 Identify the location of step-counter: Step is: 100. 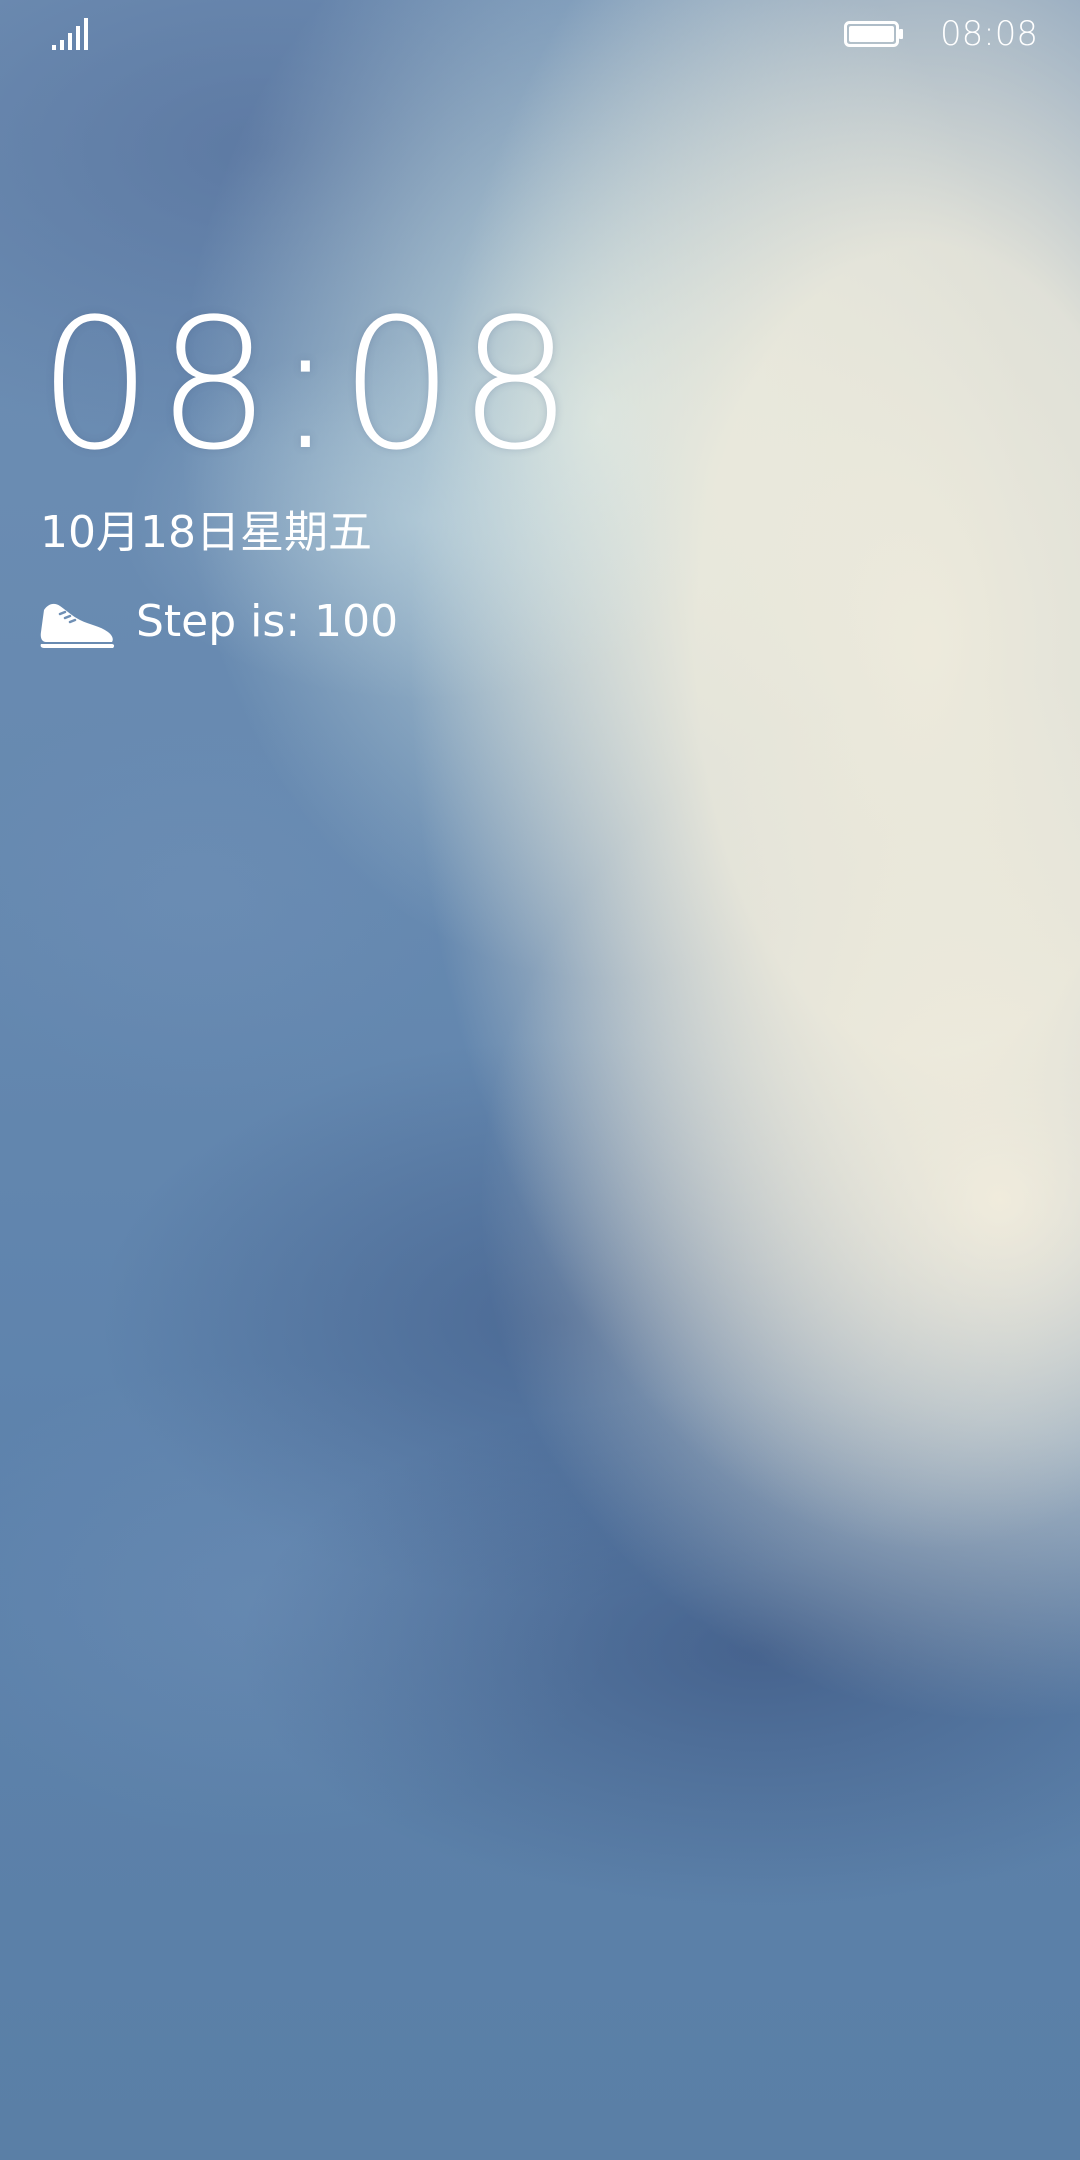
(218, 622).